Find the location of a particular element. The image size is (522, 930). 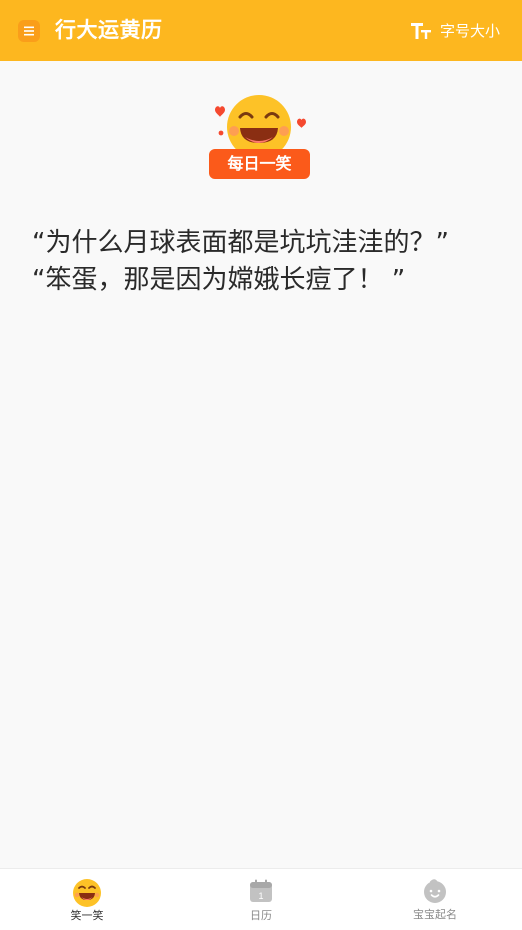

calendar-icon: 1 is located at coordinates (261, 890).